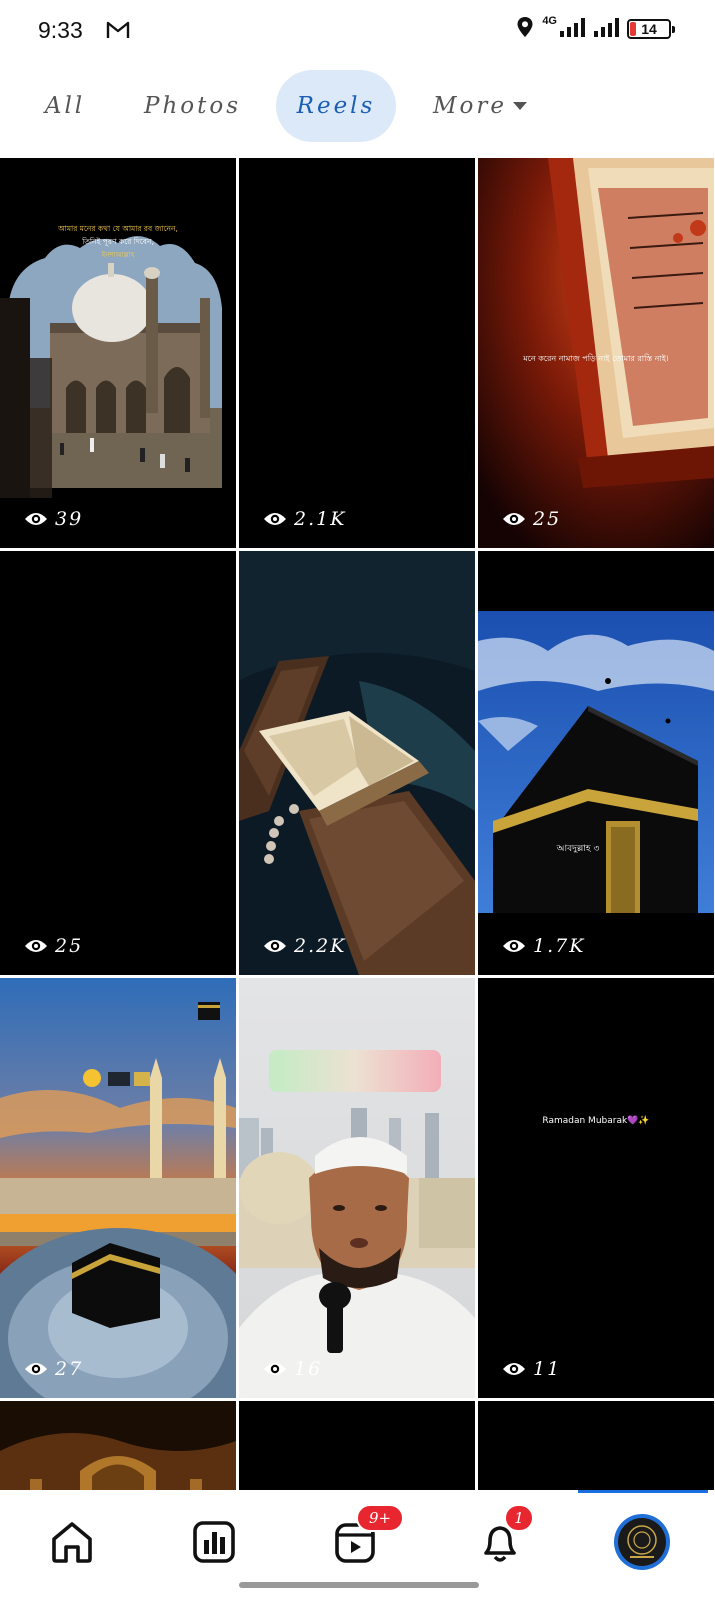 Image resolution: width=715 pixels, height=1600 pixels. I want to click on battery-icon: 14, so click(651, 29).